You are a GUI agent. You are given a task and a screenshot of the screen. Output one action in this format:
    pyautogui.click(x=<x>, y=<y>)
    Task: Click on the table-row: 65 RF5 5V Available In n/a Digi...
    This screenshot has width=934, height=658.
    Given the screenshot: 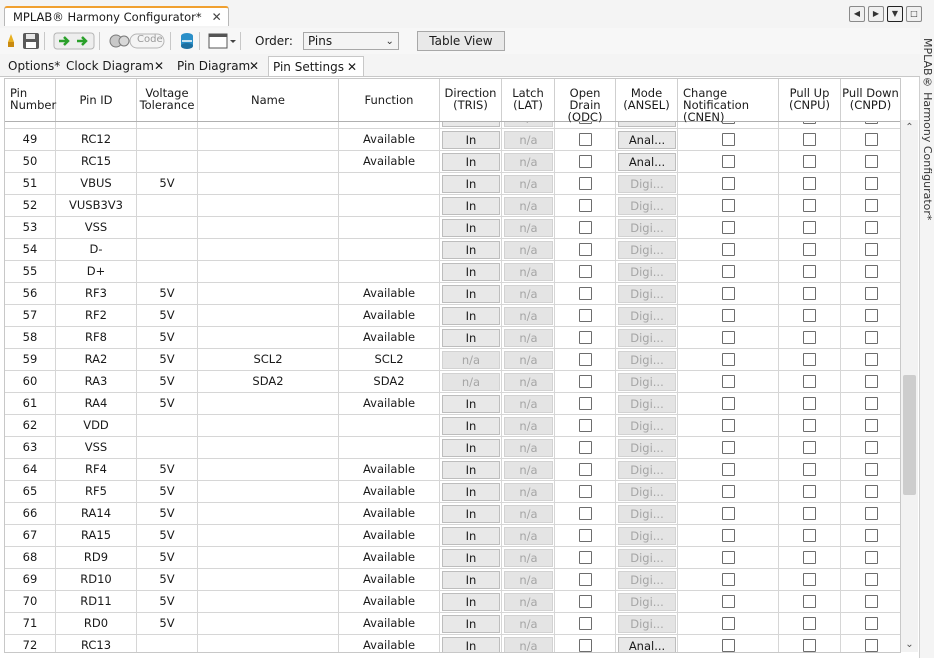 What is the action you would take?
    pyautogui.click(x=452, y=492)
    